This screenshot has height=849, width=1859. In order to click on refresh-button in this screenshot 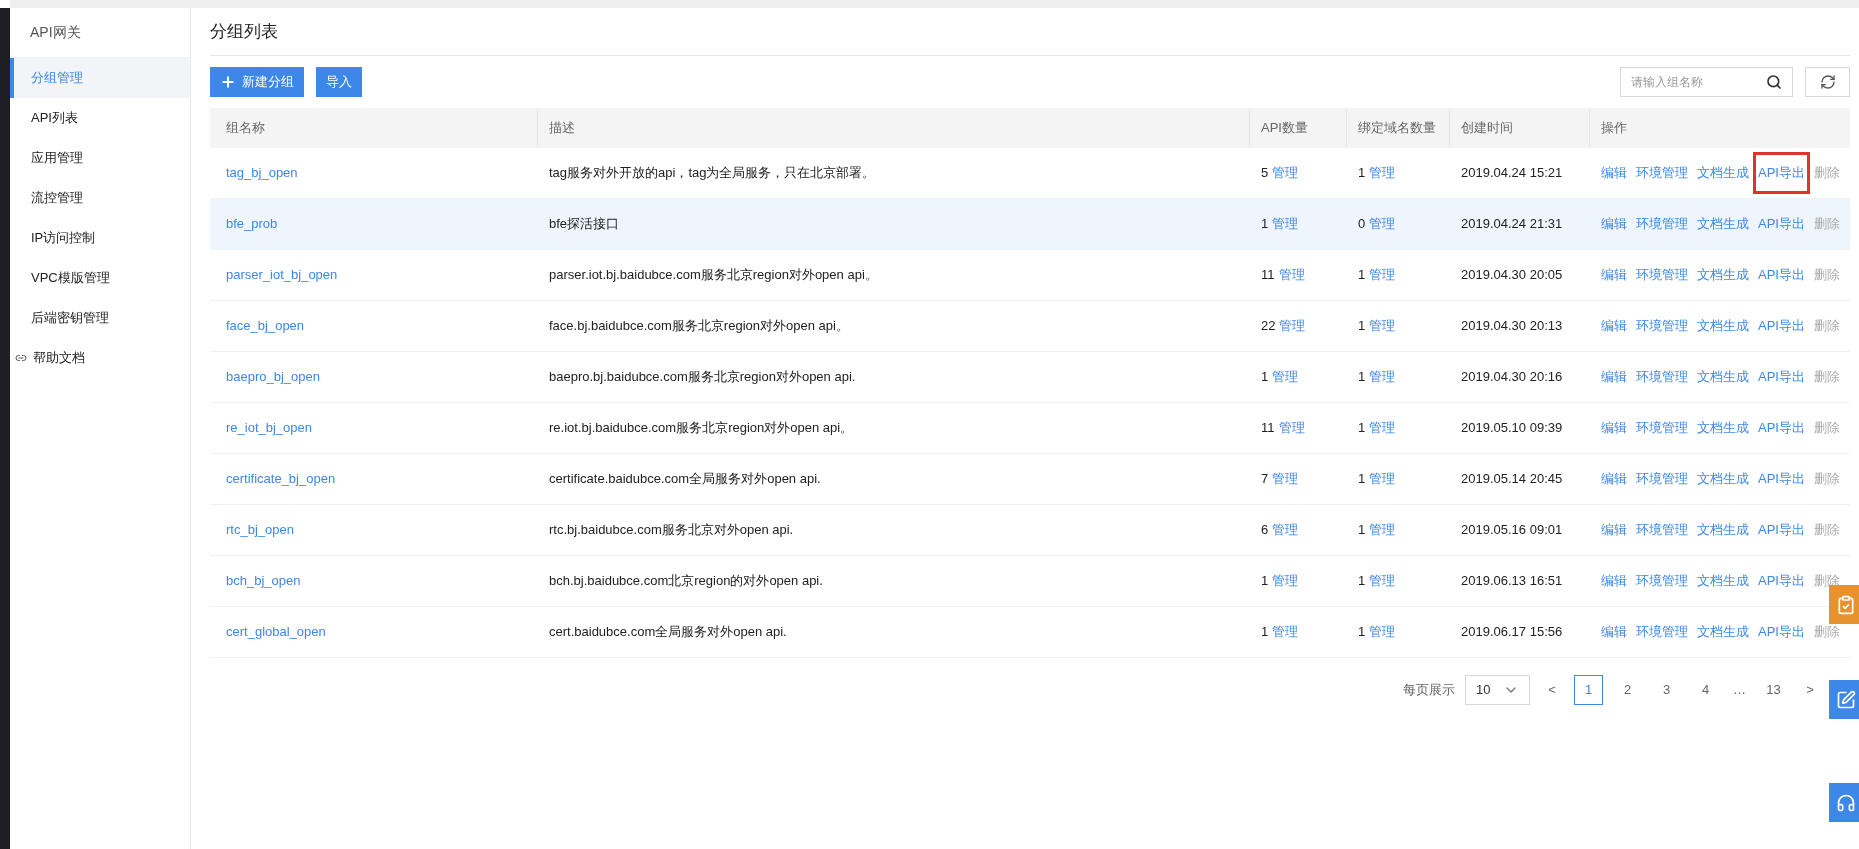, I will do `click(1827, 82)`.